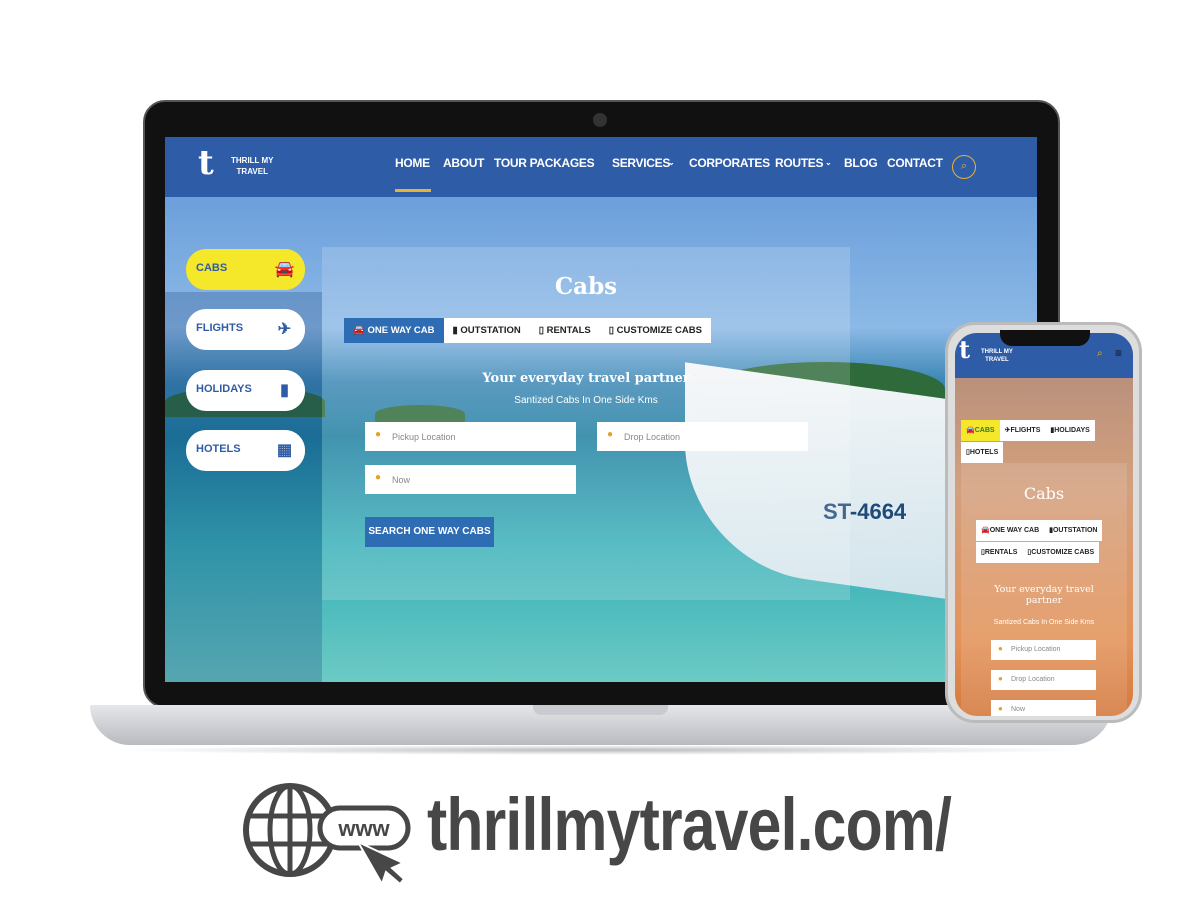 Image resolution: width=1202 pixels, height=906 pixels. What do you see at coordinates (586, 378) in the screenshot?
I see `panel-heading: Your everyday travel partner` at bounding box center [586, 378].